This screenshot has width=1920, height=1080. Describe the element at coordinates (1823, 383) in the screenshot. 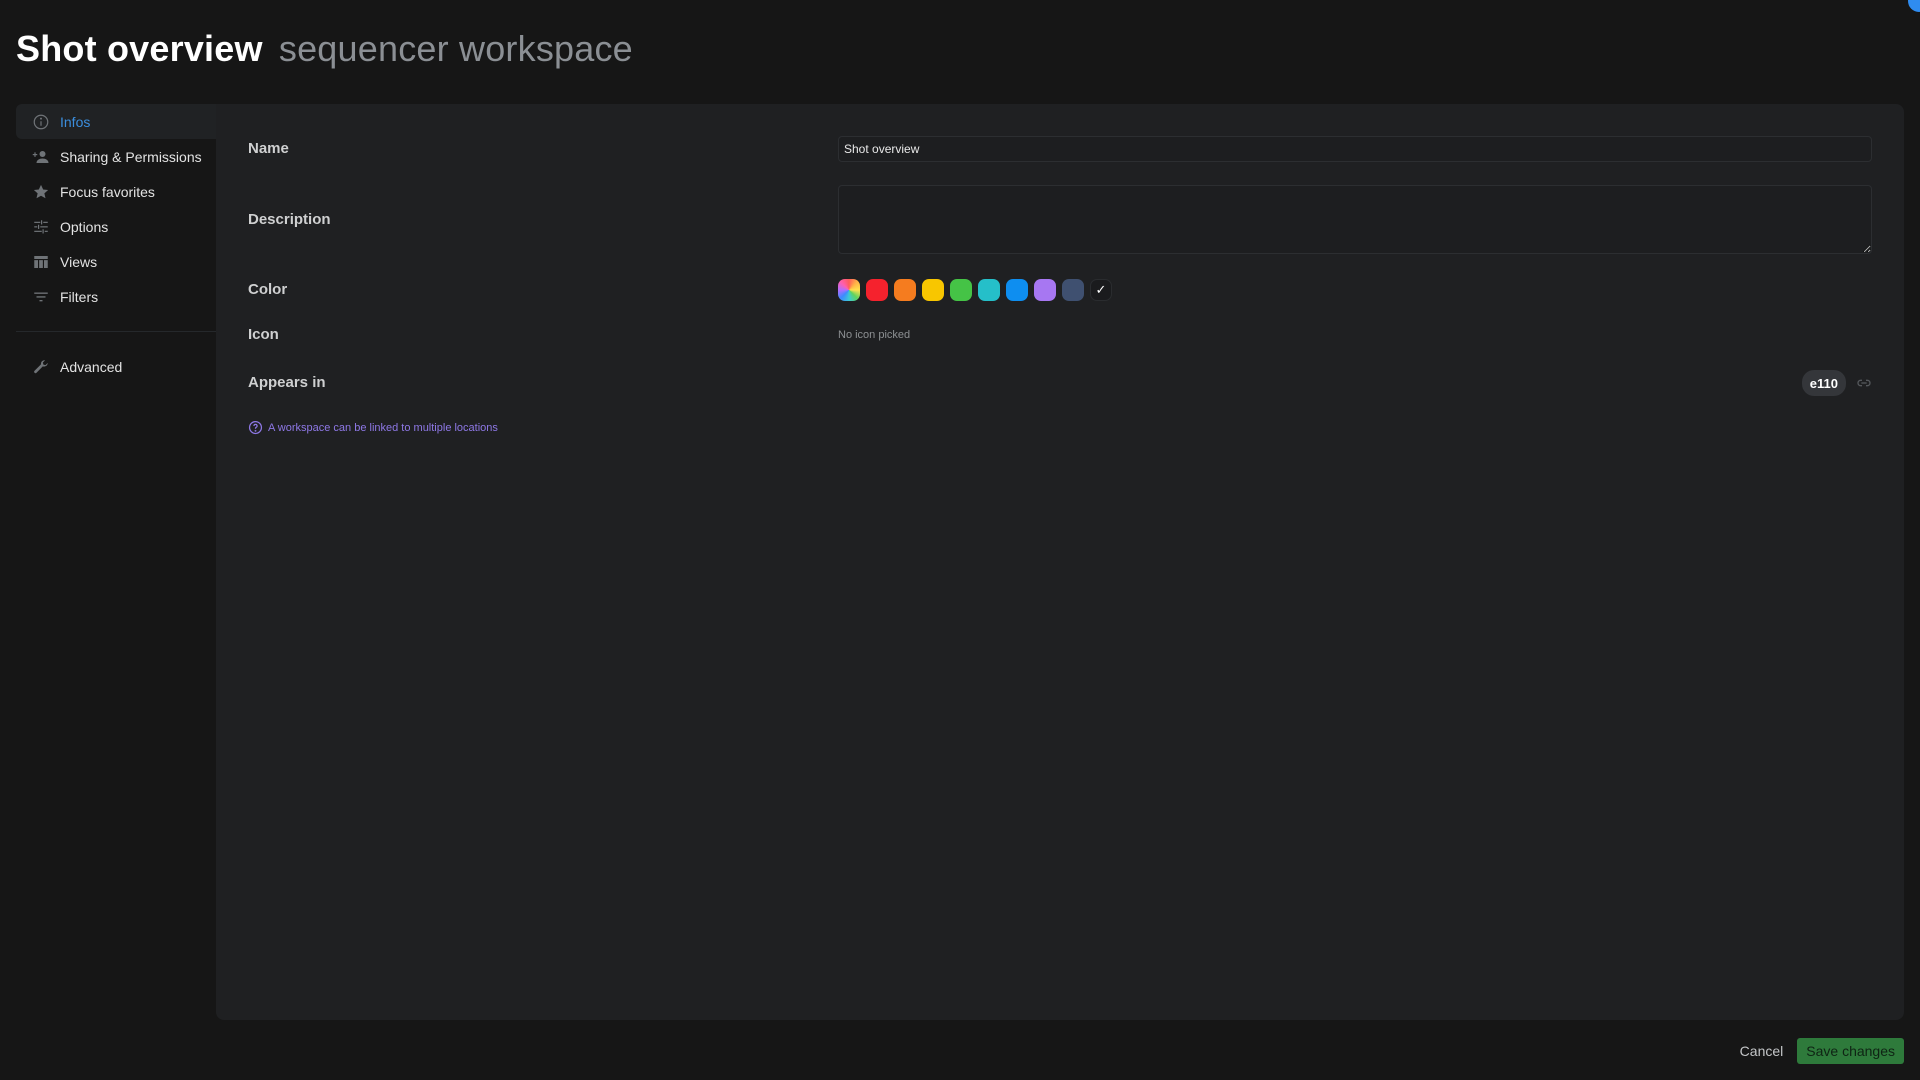

I see `location-chip: e110` at that location.